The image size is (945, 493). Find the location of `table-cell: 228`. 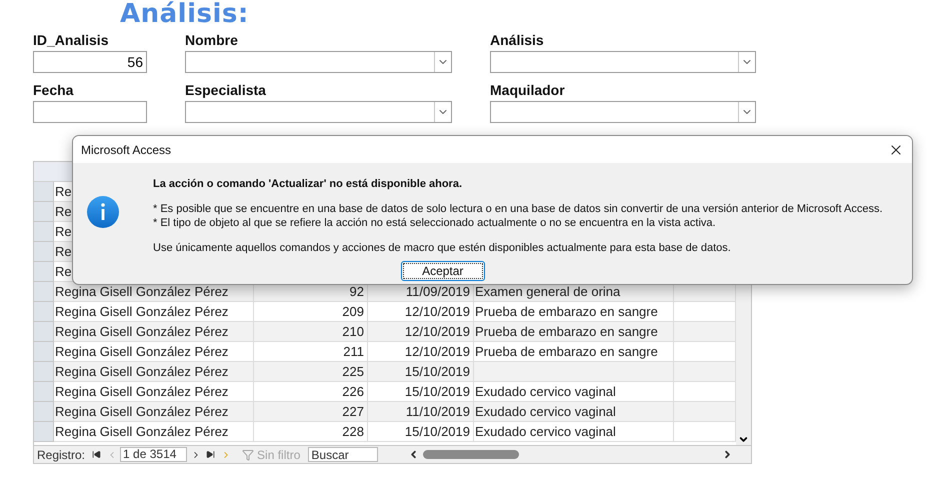

table-cell: 228 is located at coordinates (311, 432).